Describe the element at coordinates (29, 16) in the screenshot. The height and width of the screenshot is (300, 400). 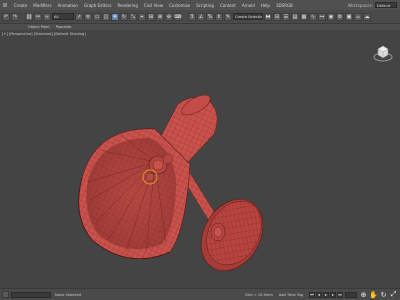
I see `link-icon: ⛓` at that location.